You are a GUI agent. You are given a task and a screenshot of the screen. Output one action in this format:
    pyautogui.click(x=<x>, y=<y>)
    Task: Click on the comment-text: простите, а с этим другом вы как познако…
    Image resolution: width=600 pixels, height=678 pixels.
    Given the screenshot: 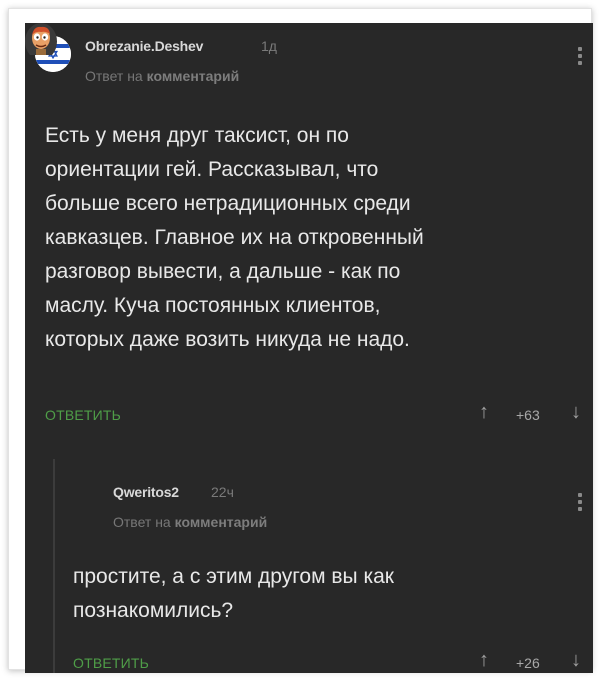 What is the action you would take?
    pyautogui.click(x=233, y=594)
    